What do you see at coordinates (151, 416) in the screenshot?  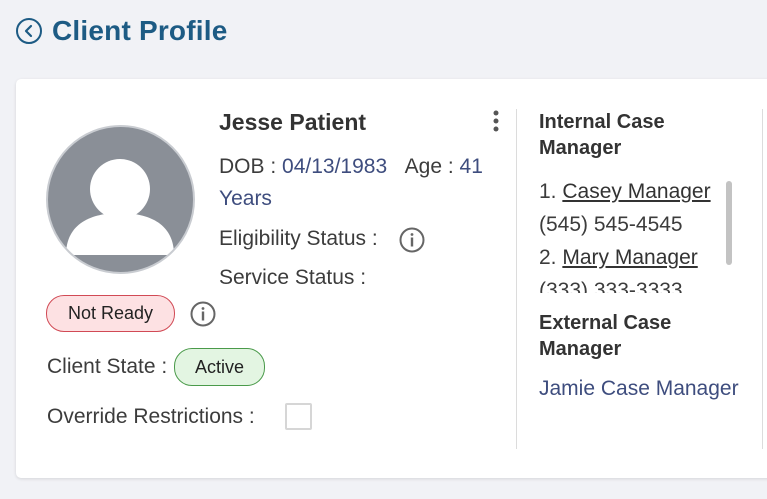 I see `override-restrictions-label: Override Restrictions :` at bounding box center [151, 416].